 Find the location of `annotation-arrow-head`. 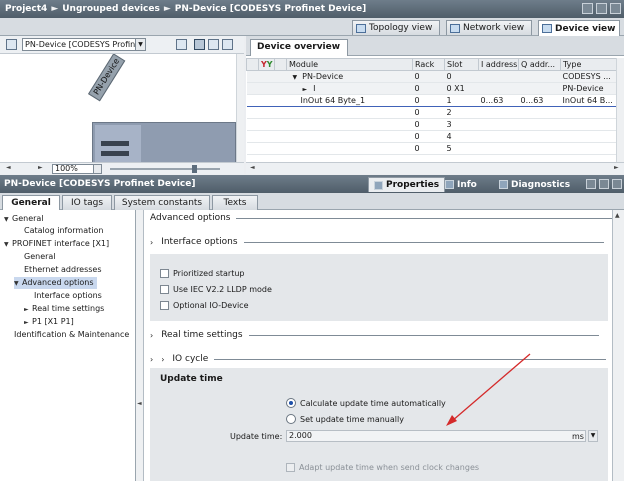

annotation-arrow-head is located at coordinates (451, 420).